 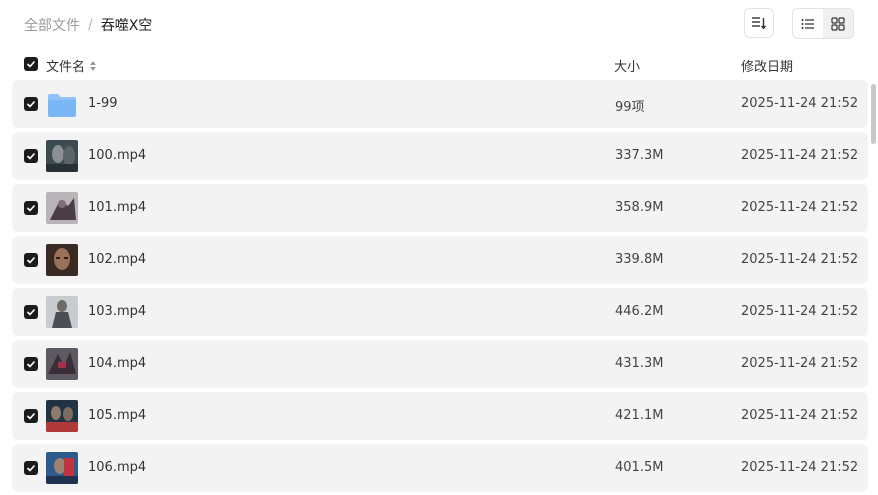 I want to click on sort-icon, so click(x=759, y=23).